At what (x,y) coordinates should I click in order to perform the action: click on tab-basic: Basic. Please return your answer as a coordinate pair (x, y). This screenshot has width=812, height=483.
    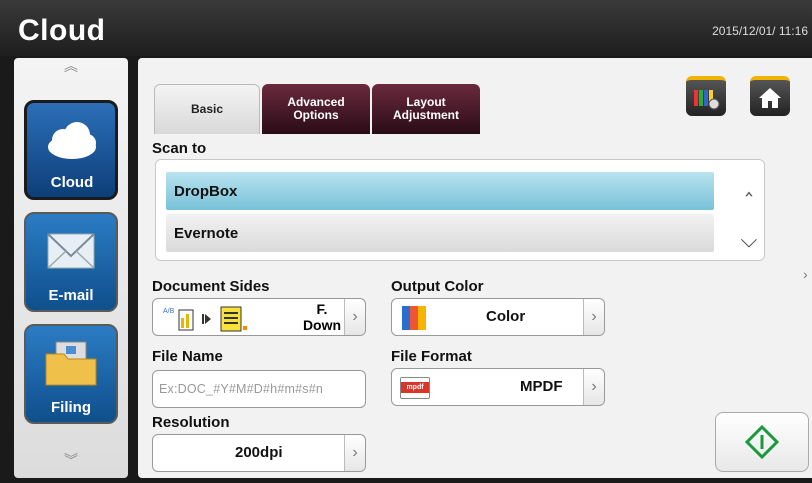
    Looking at the image, I should click on (207, 109).